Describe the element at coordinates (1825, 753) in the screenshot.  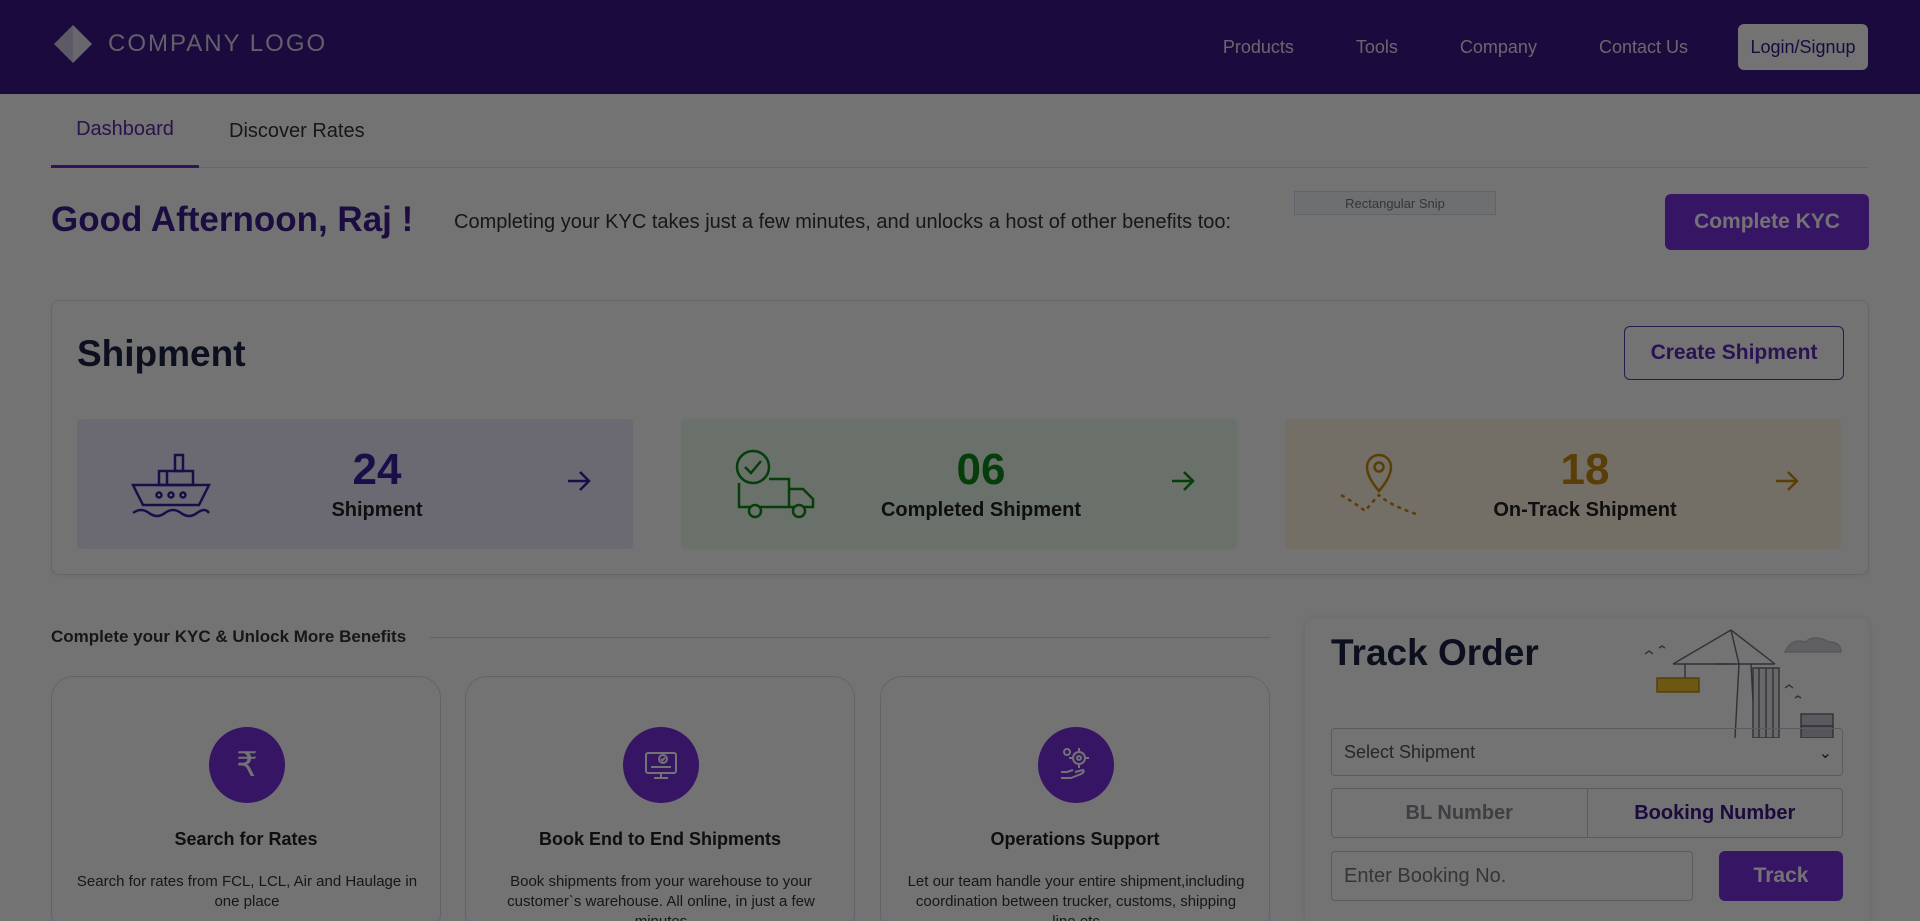
I see `chevron-down-icon: ⌄` at that location.